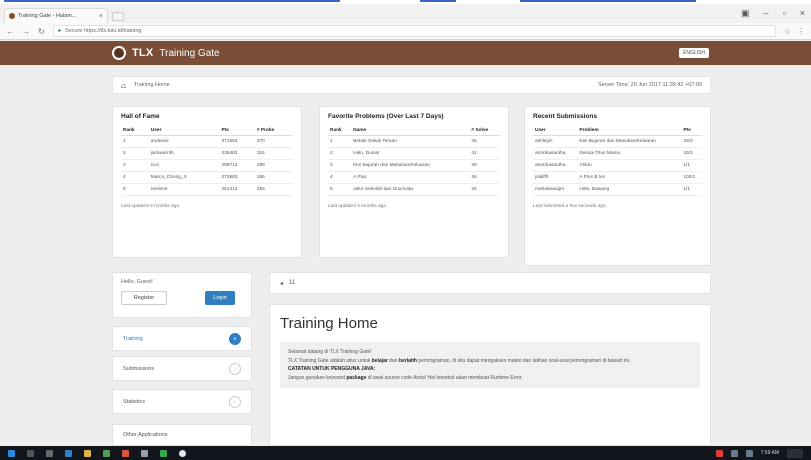  What do you see at coordinates (330, 352) in the screenshot?
I see `welcome-text: Selamat datang di TLX Training Gate!` at bounding box center [330, 352].